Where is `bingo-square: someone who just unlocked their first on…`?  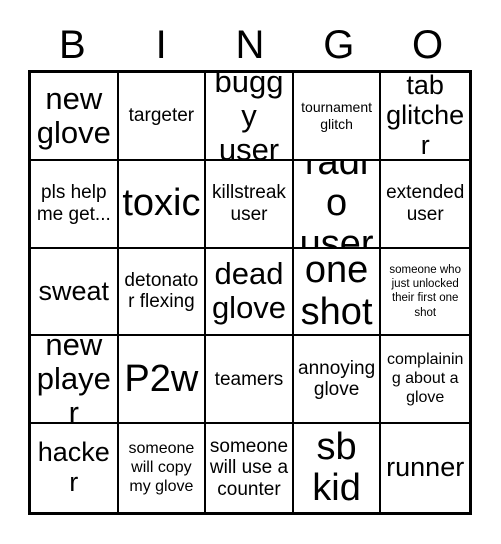 bingo-square: someone who just unlocked their first on… is located at coordinates (425, 292).